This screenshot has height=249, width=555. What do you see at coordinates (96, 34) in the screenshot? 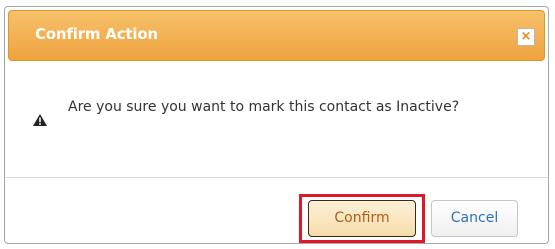
I see `dialog-title: Confirm Action` at bounding box center [96, 34].